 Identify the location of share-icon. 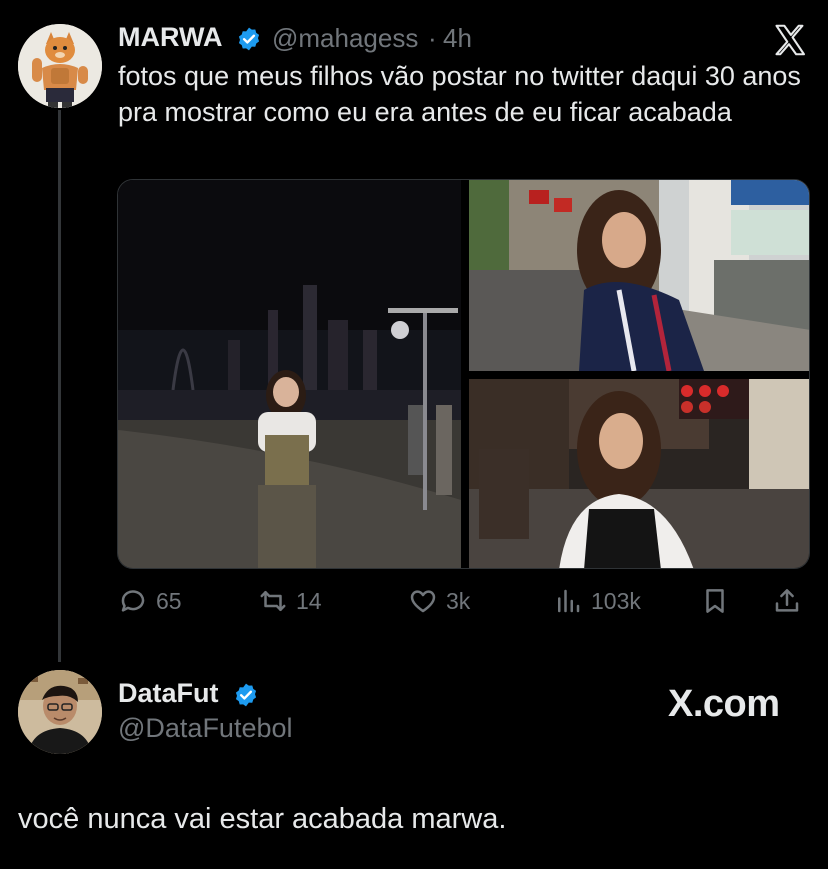
(787, 600).